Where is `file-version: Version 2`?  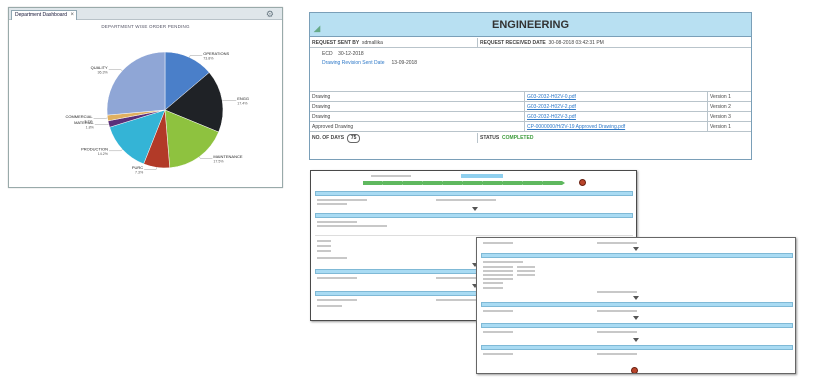 file-version: Version 2 is located at coordinates (730, 106).